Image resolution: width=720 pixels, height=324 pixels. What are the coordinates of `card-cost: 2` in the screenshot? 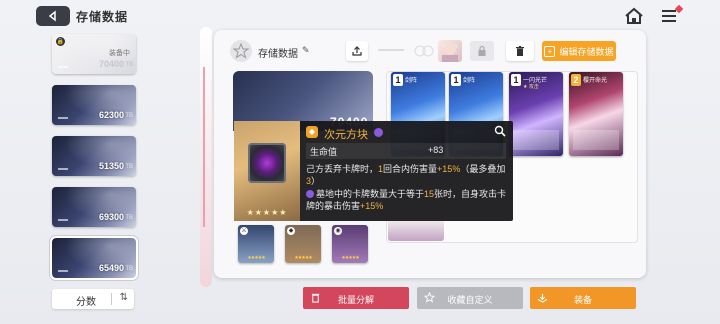 It's located at (576, 80).